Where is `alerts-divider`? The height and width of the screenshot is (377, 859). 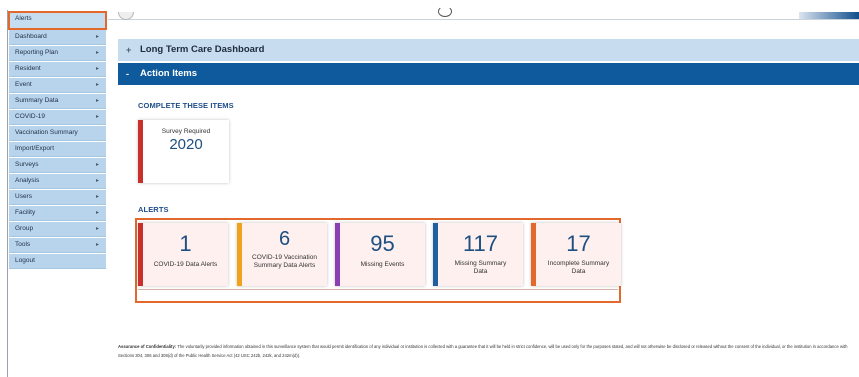 alerts-divider is located at coordinates (378, 289).